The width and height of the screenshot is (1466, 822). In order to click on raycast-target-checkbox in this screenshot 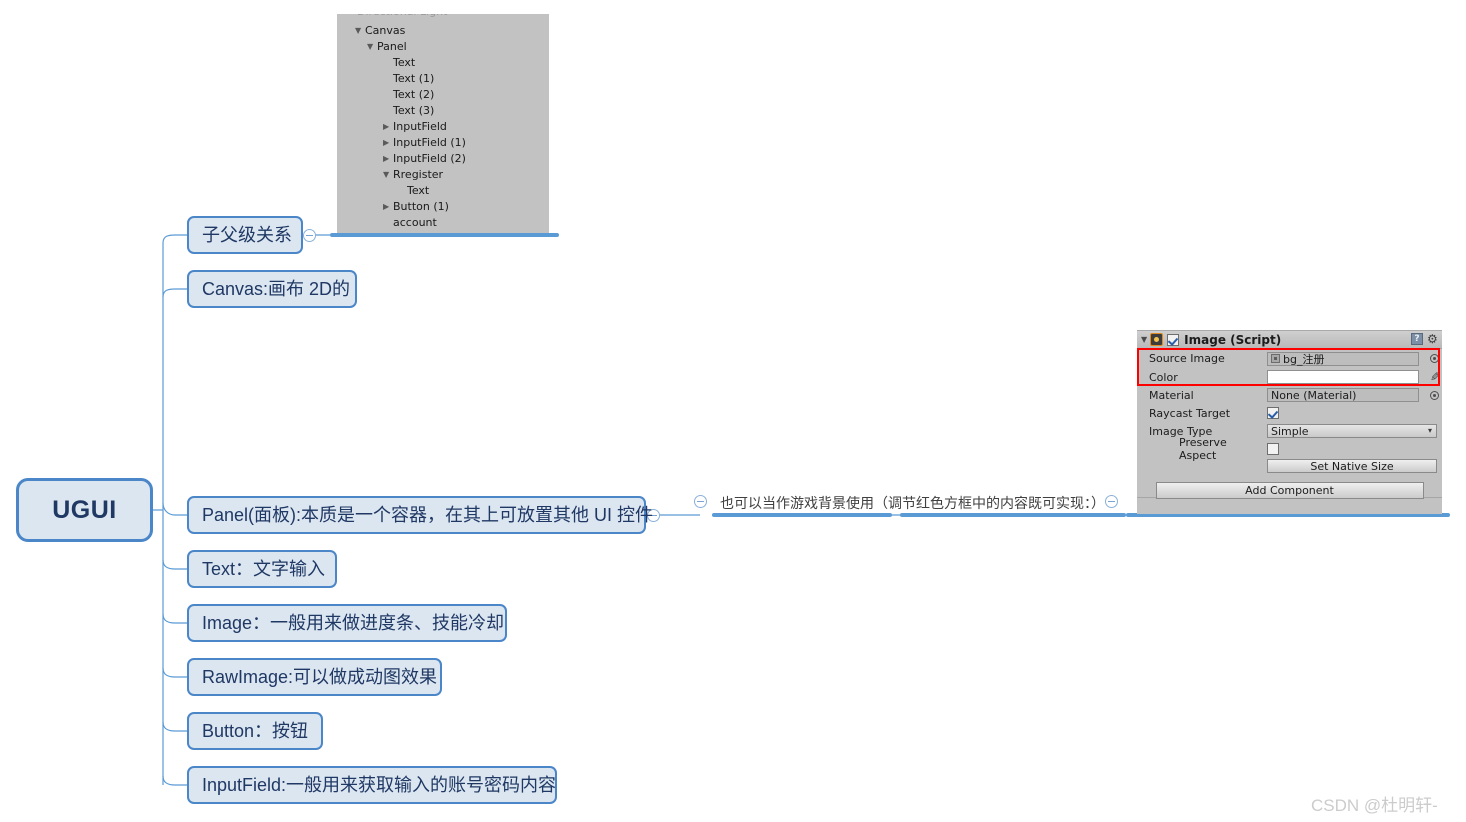, I will do `click(1273, 413)`.